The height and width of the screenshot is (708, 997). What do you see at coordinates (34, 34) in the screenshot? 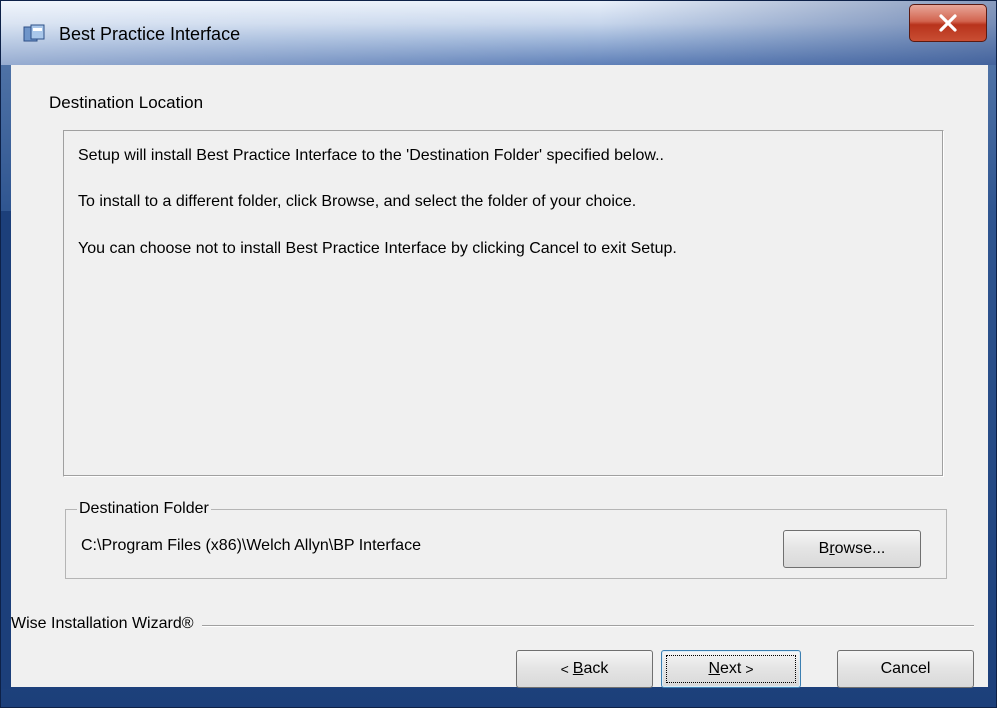
I see `installer-app-icon` at bounding box center [34, 34].